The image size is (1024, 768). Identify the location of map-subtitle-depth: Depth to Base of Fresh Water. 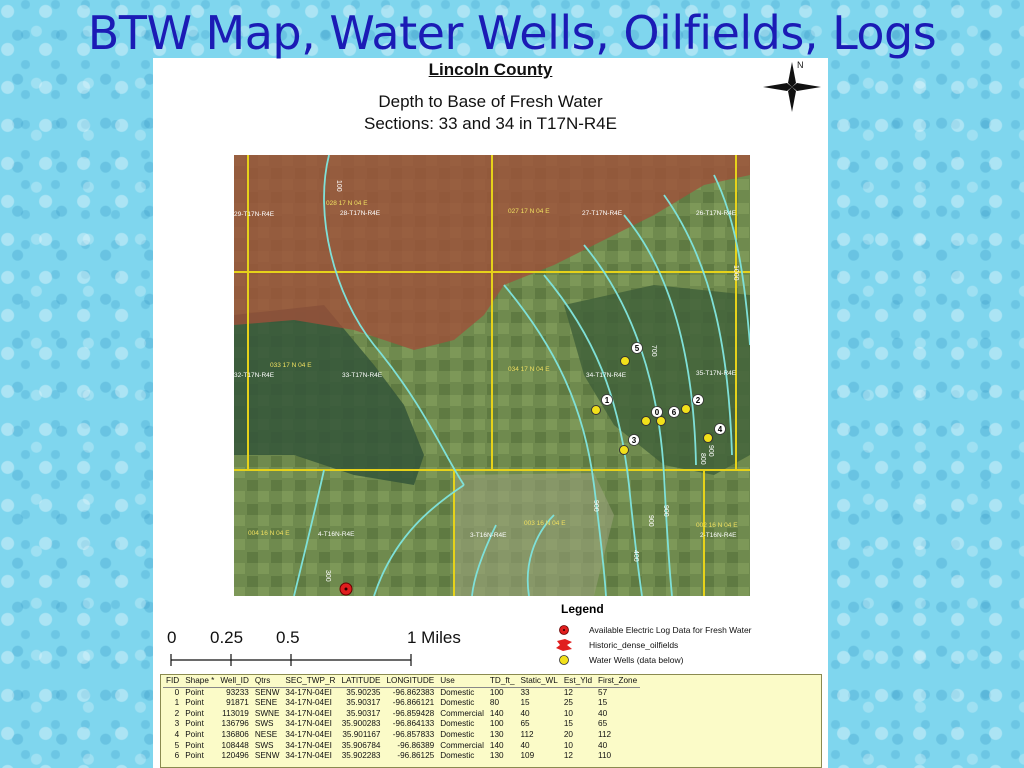
(490, 101).